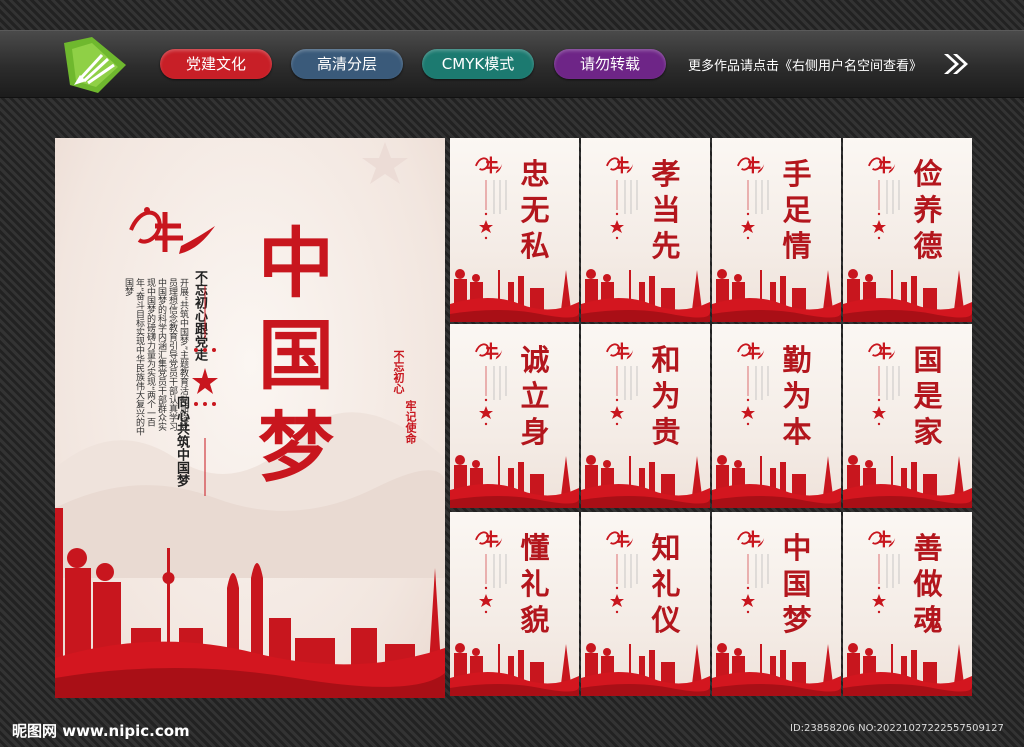 This screenshot has height=747, width=1024. Describe the element at coordinates (398, 372) in the screenshot. I see `stamp-original-aspiration: 不忘初心` at that location.